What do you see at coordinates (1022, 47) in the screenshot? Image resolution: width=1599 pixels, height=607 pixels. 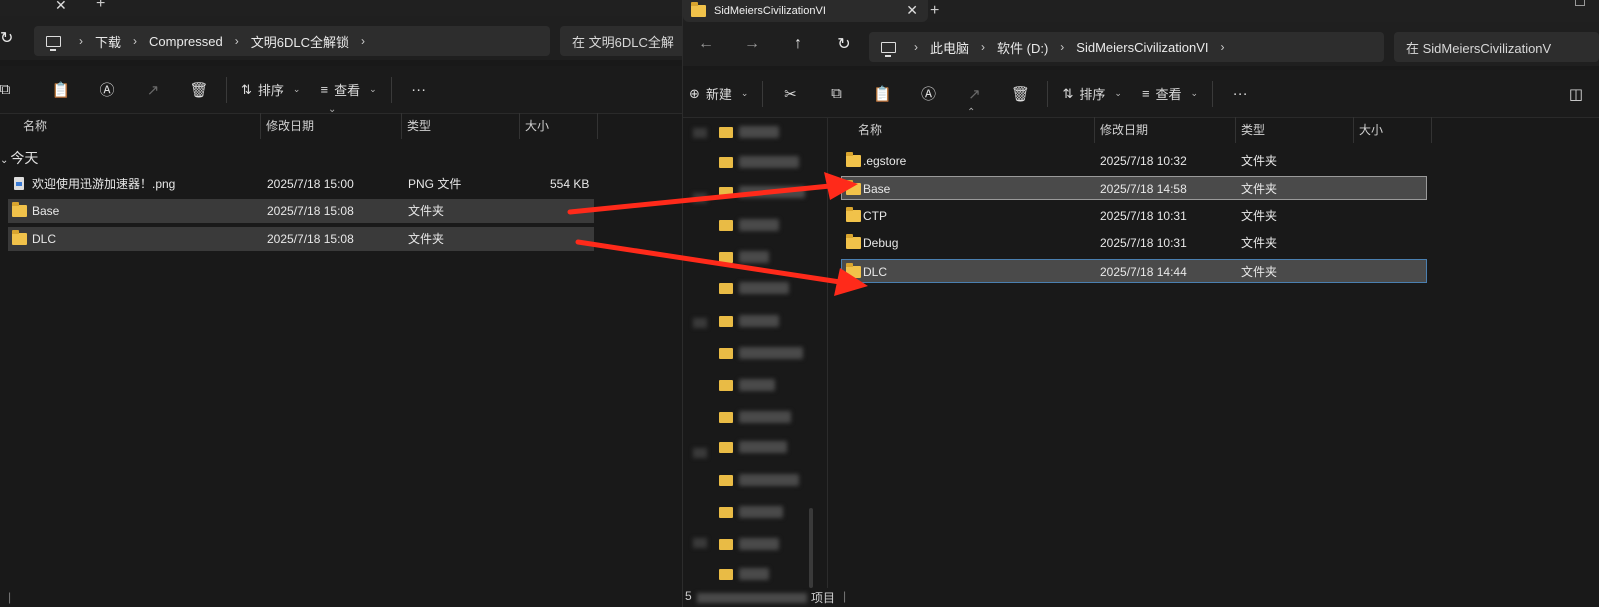 I see `breadcrumb-segment: 软件 (D:)` at bounding box center [1022, 47].